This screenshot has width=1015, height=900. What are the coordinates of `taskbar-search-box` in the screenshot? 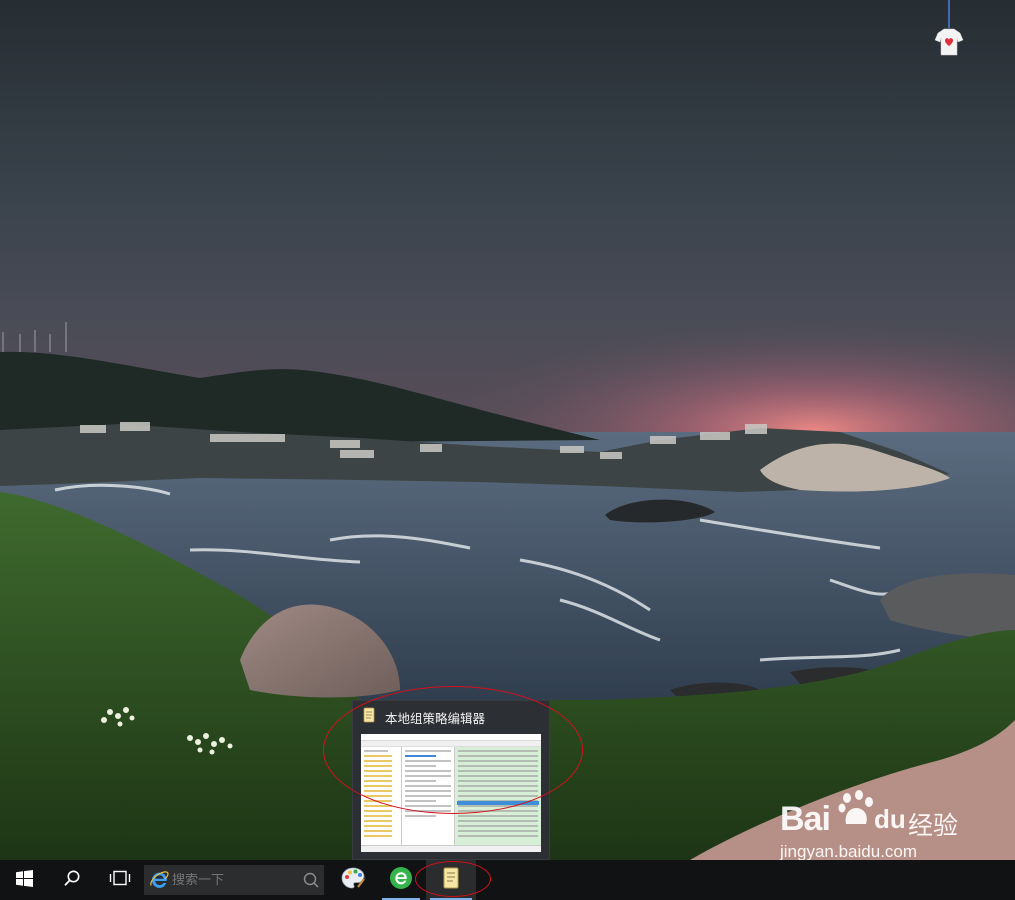 It's located at (234, 880).